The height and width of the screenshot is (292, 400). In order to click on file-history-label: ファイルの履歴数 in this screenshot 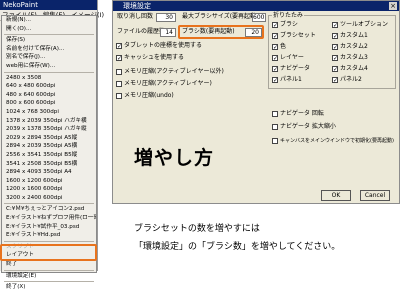, I will do `click(141, 31)`.